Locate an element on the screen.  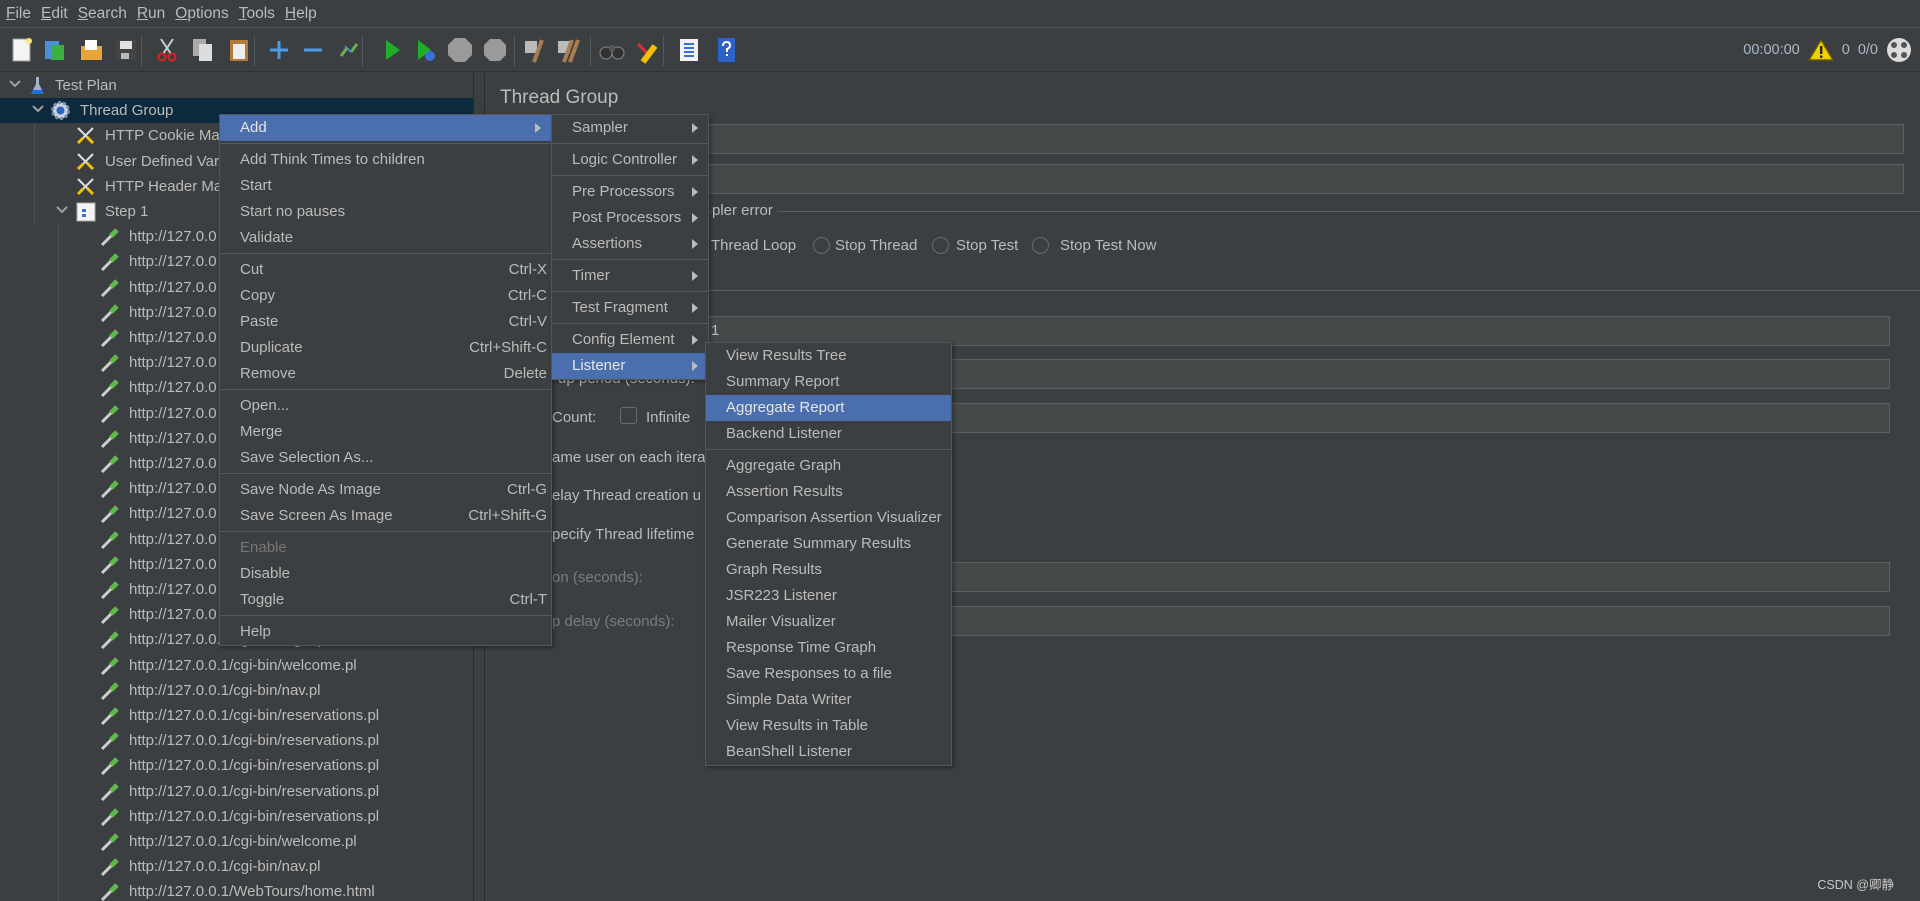
menu-item-sampler: Sampler is located at coordinates (630, 128).